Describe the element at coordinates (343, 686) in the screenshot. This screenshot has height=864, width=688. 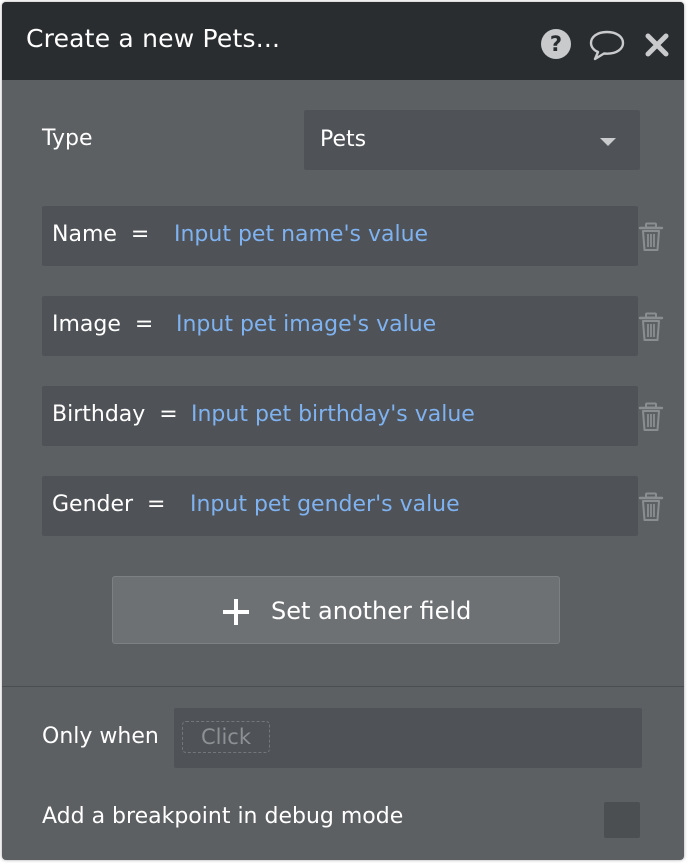
I see `section-divider` at that location.